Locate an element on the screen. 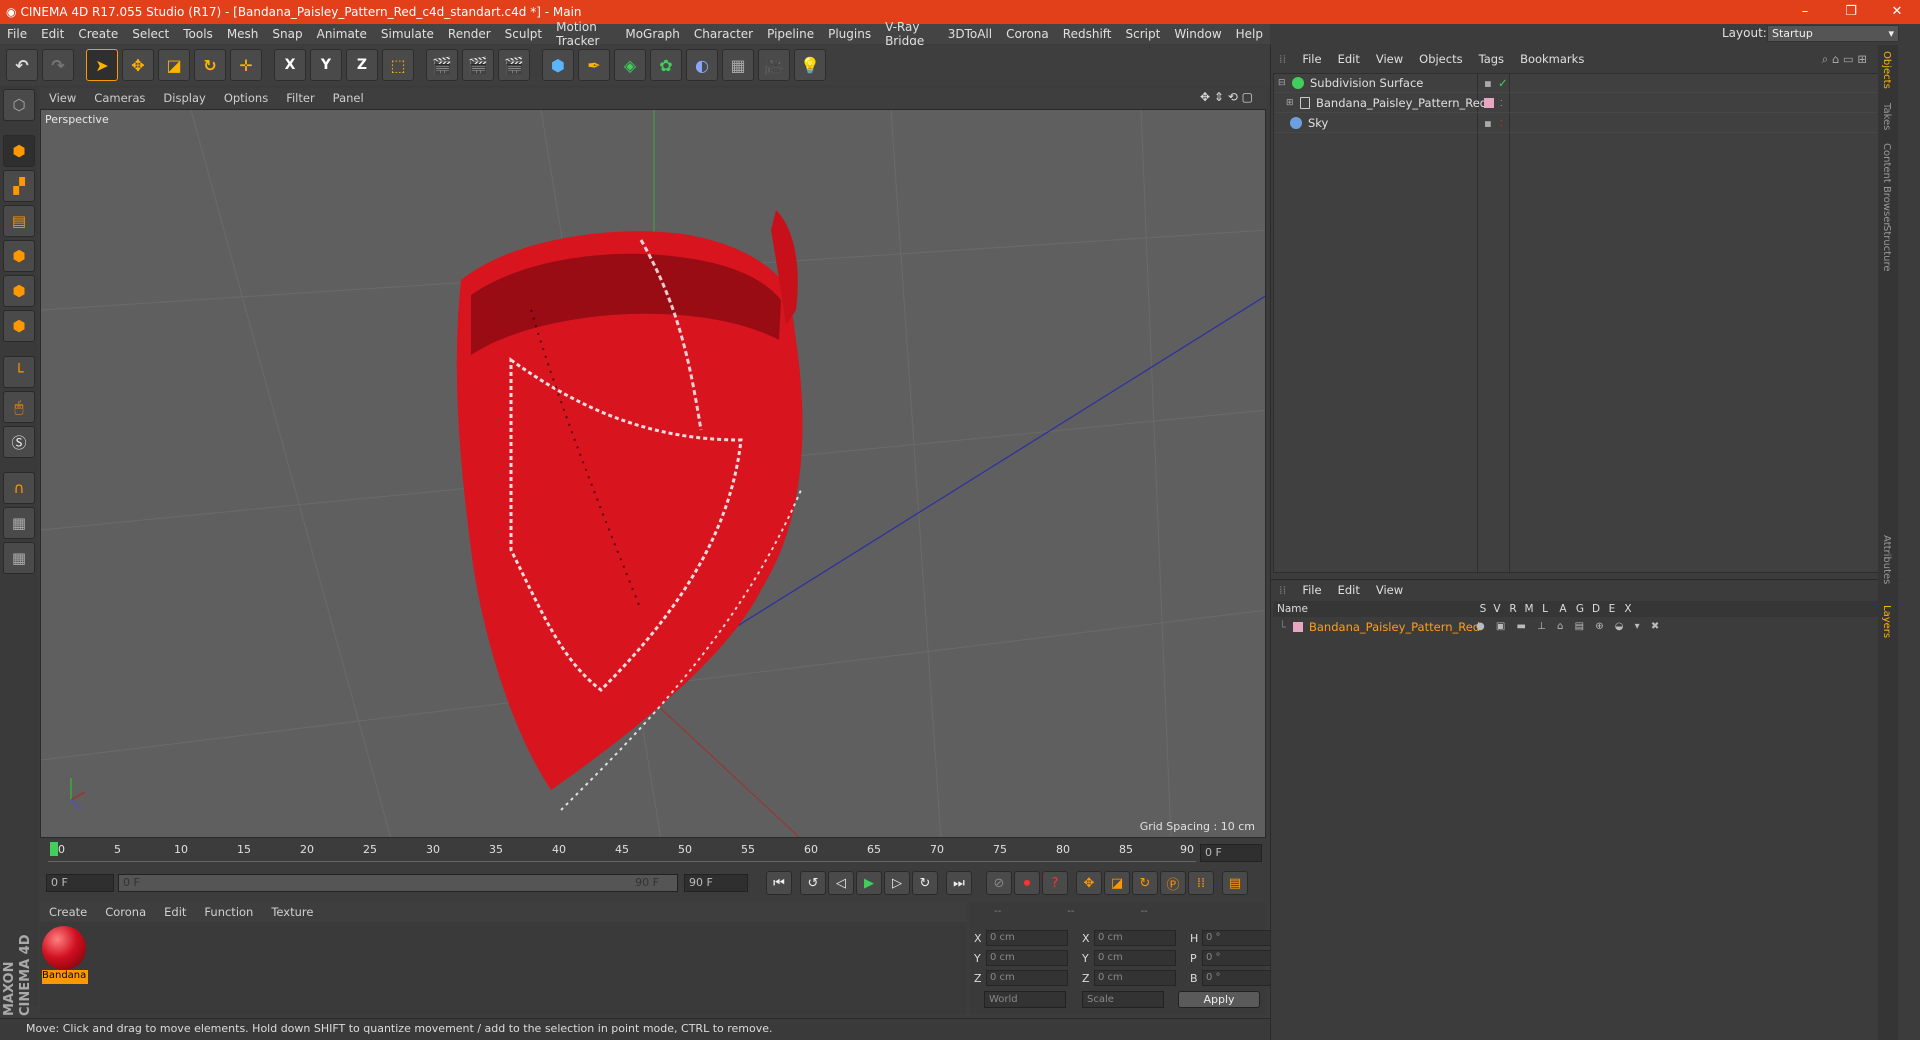 This screenshot has width=1920, height=1040. object-row-sky: Sky ▪ ⁚ is located at coordinates (1585, 123).